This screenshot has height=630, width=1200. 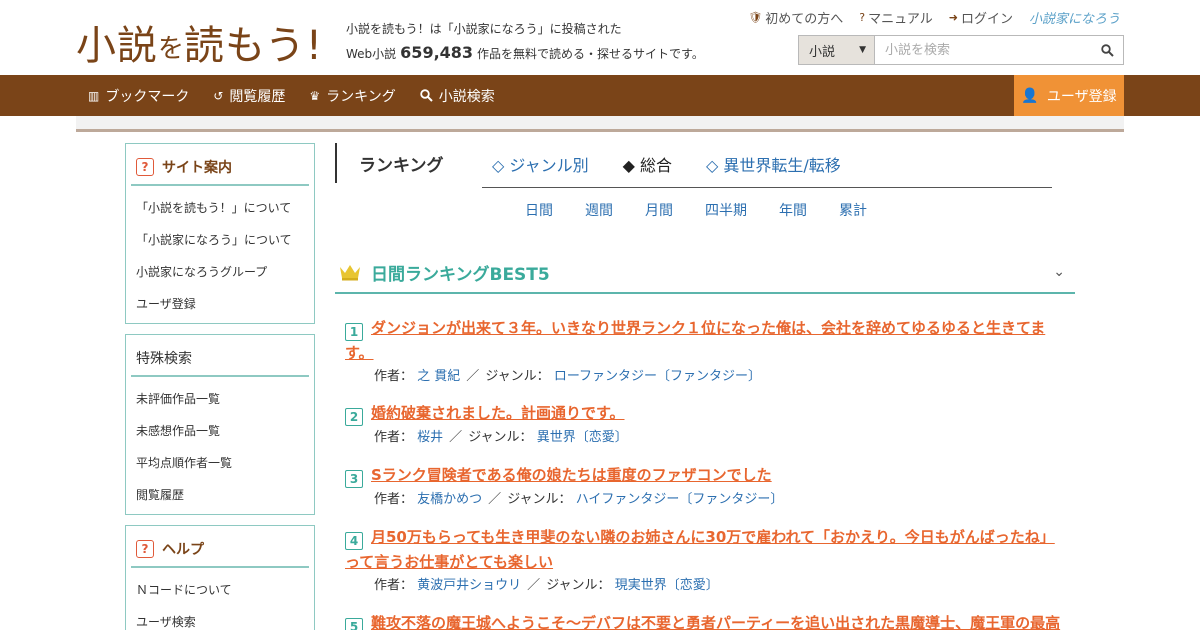 What do you see at coordinates (540, 164) in the screenshot?
I see `tab-genre: ◇ ジャンル別` at bounding box center [540, 164].